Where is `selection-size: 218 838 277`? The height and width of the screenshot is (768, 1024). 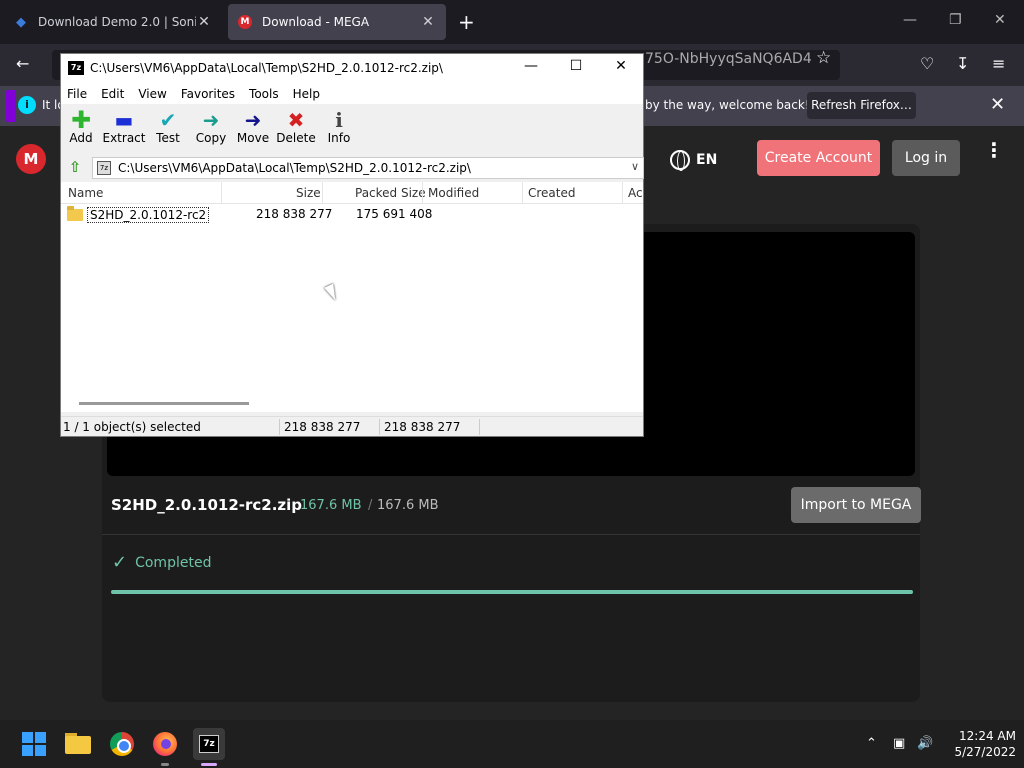 selection-size: 218 838 277 is located at coordinates (322, 427).